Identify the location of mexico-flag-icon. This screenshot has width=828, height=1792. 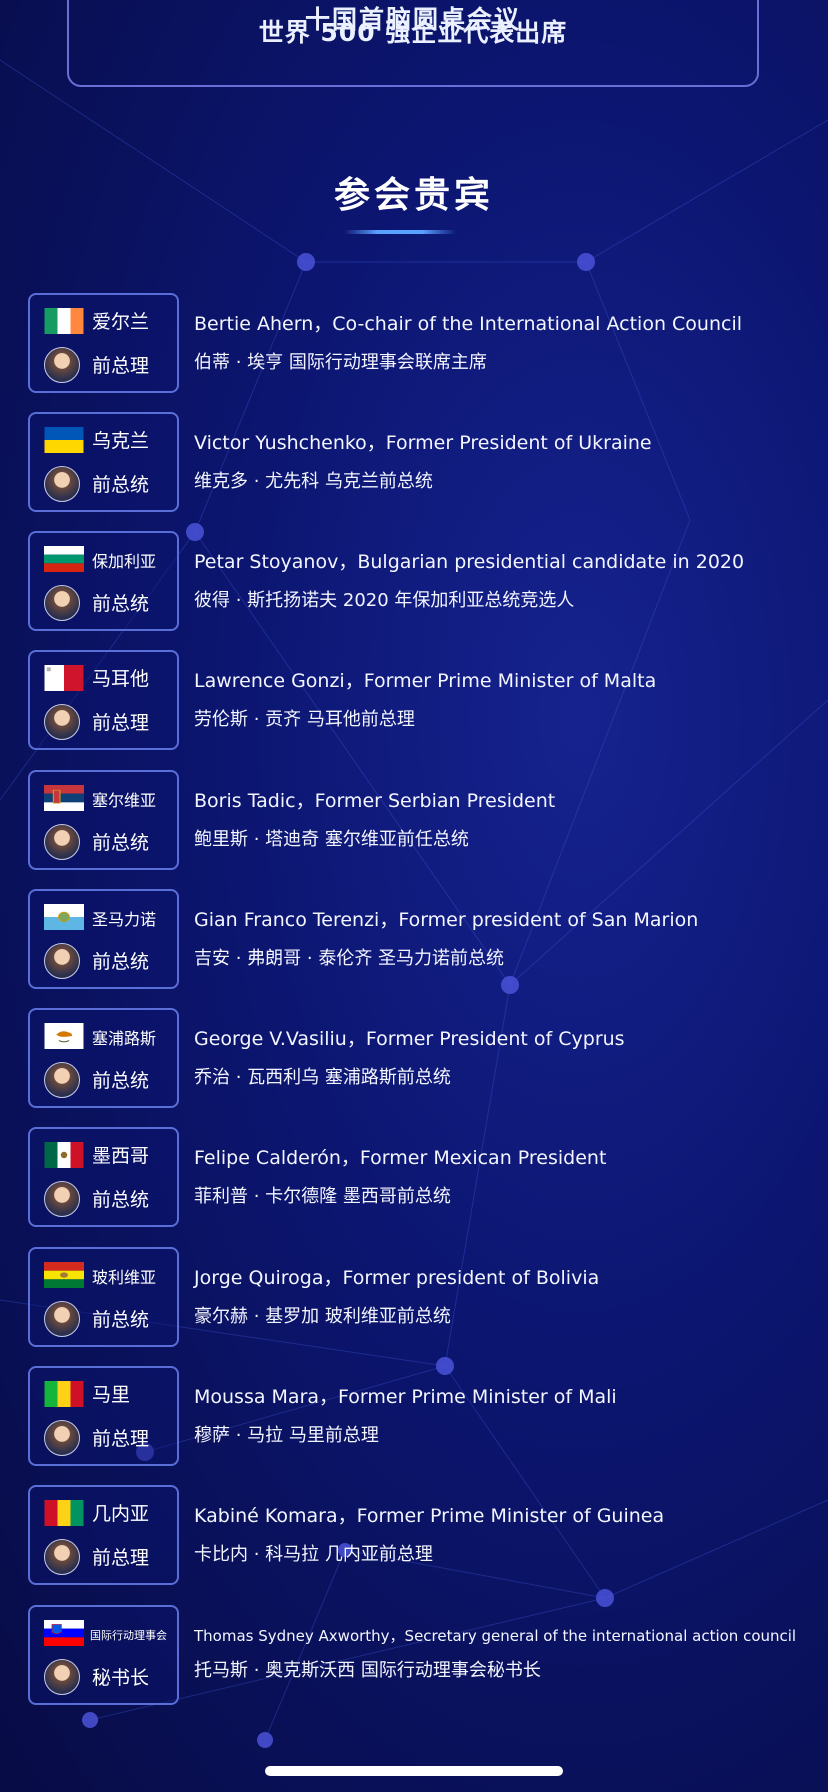
(64, 1155).